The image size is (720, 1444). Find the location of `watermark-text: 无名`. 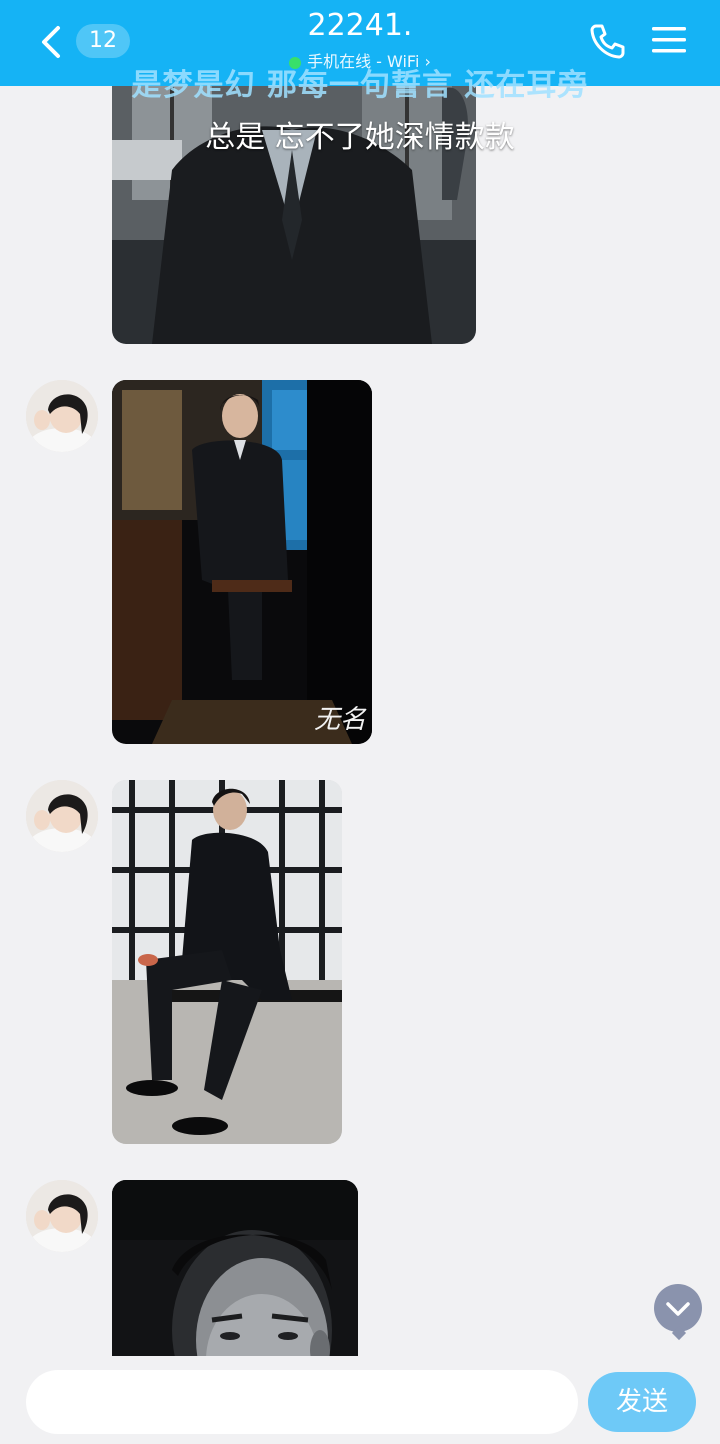

watermark-text: 无名 is located at coordinates (340, 720).